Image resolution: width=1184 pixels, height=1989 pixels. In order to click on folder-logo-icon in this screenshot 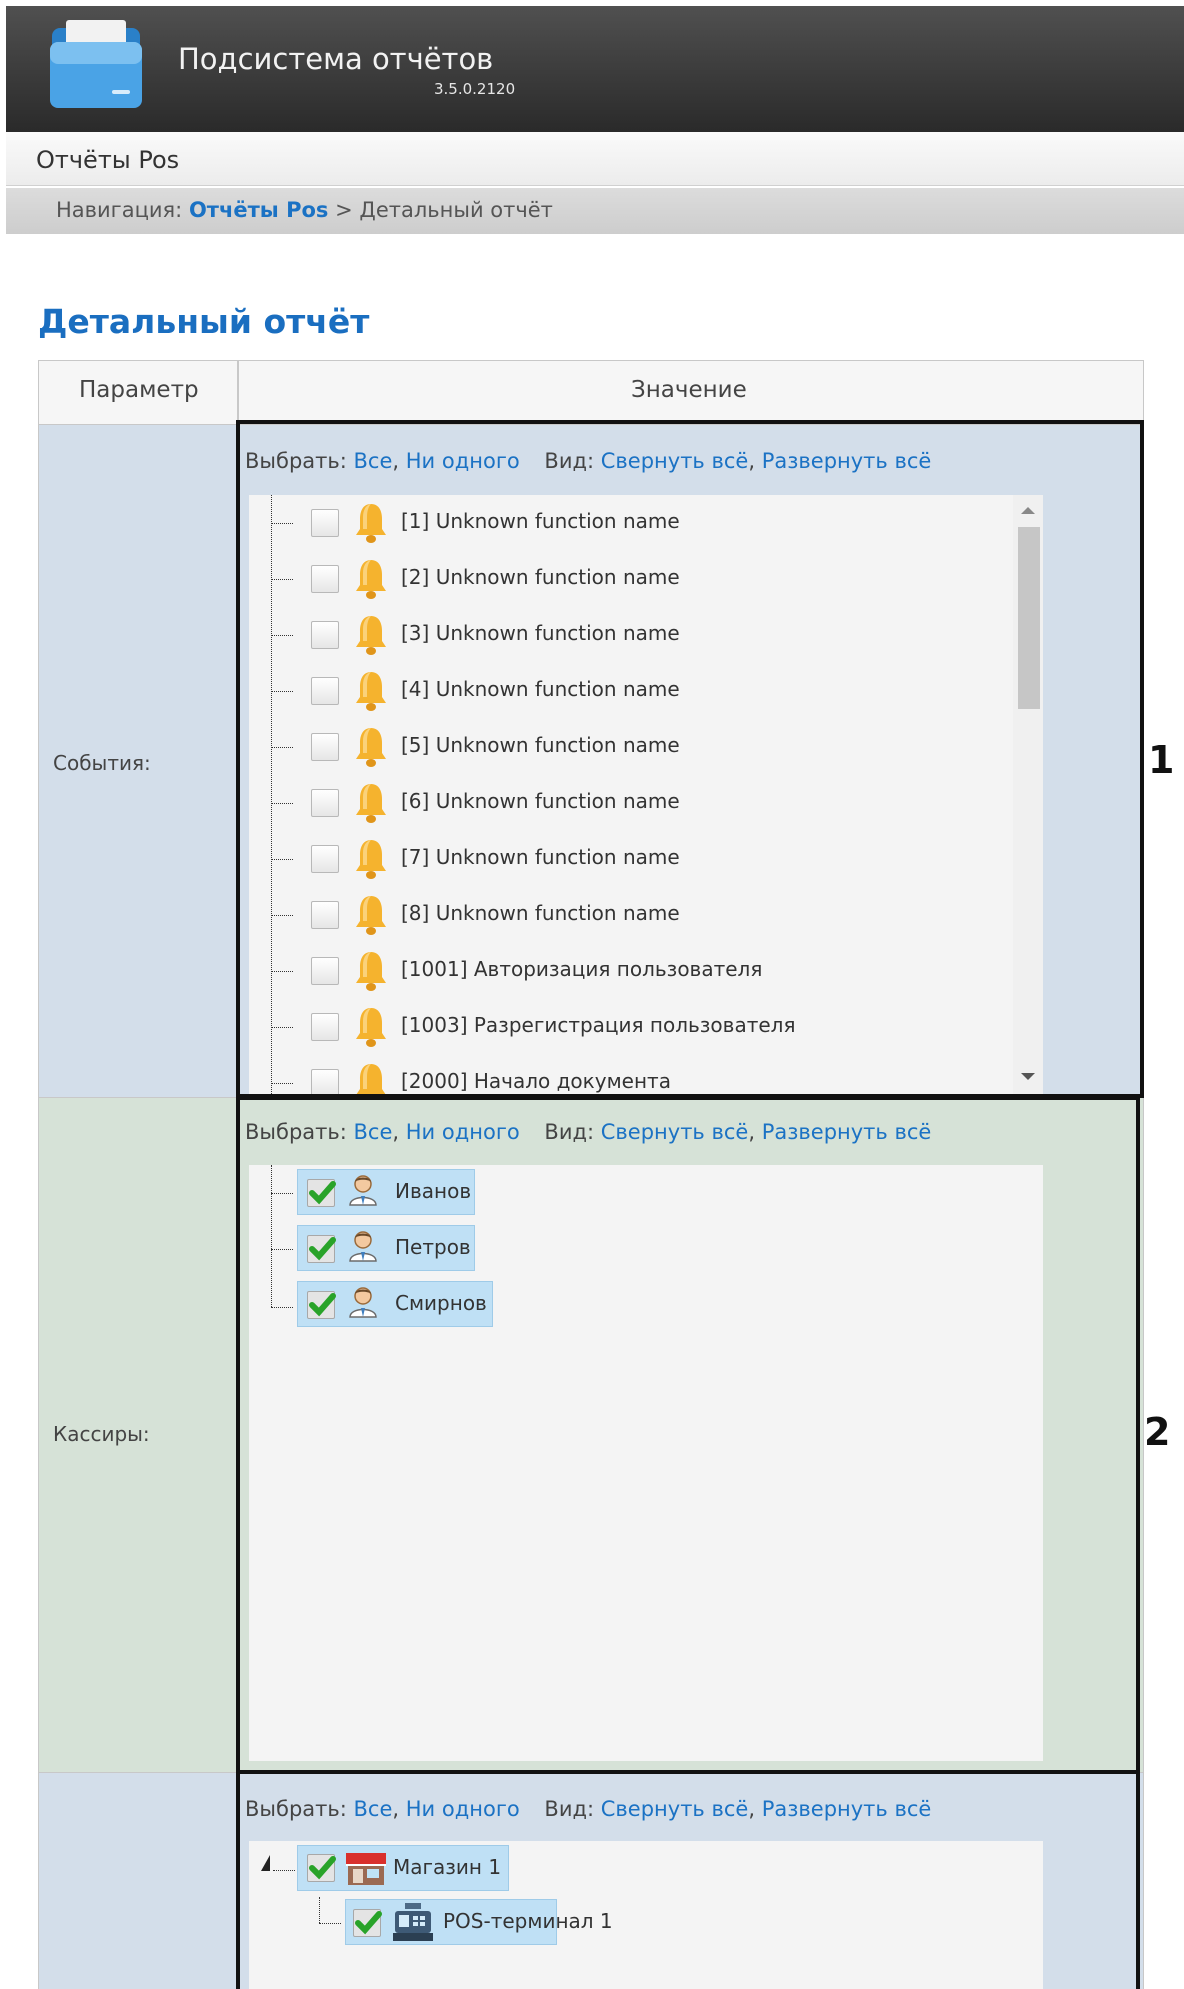, I will do `click(96, 64)`.